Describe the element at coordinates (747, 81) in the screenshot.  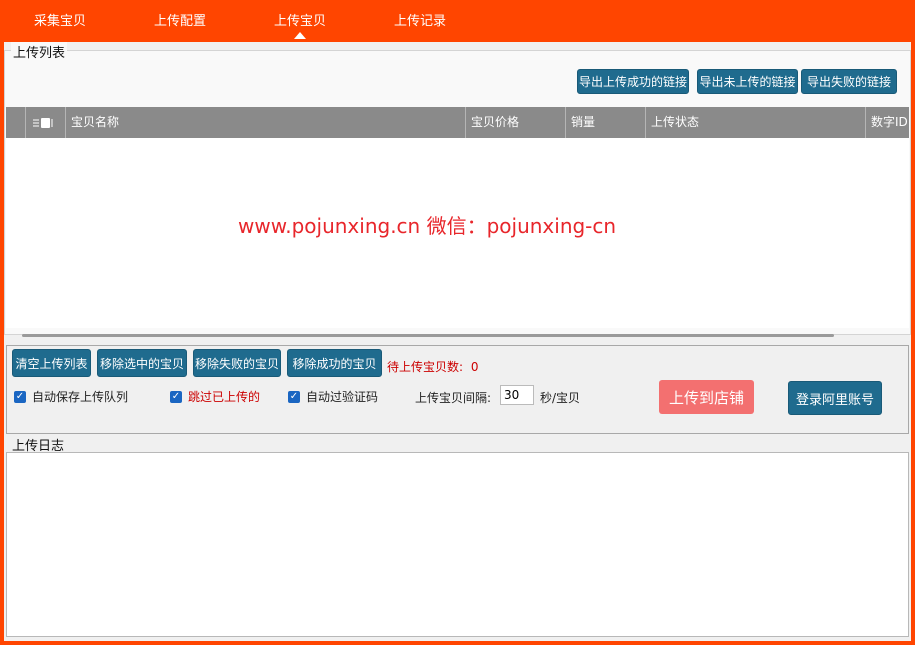
I see `export-not-uploaded-links-button: 导出未上传的链接` at that location.